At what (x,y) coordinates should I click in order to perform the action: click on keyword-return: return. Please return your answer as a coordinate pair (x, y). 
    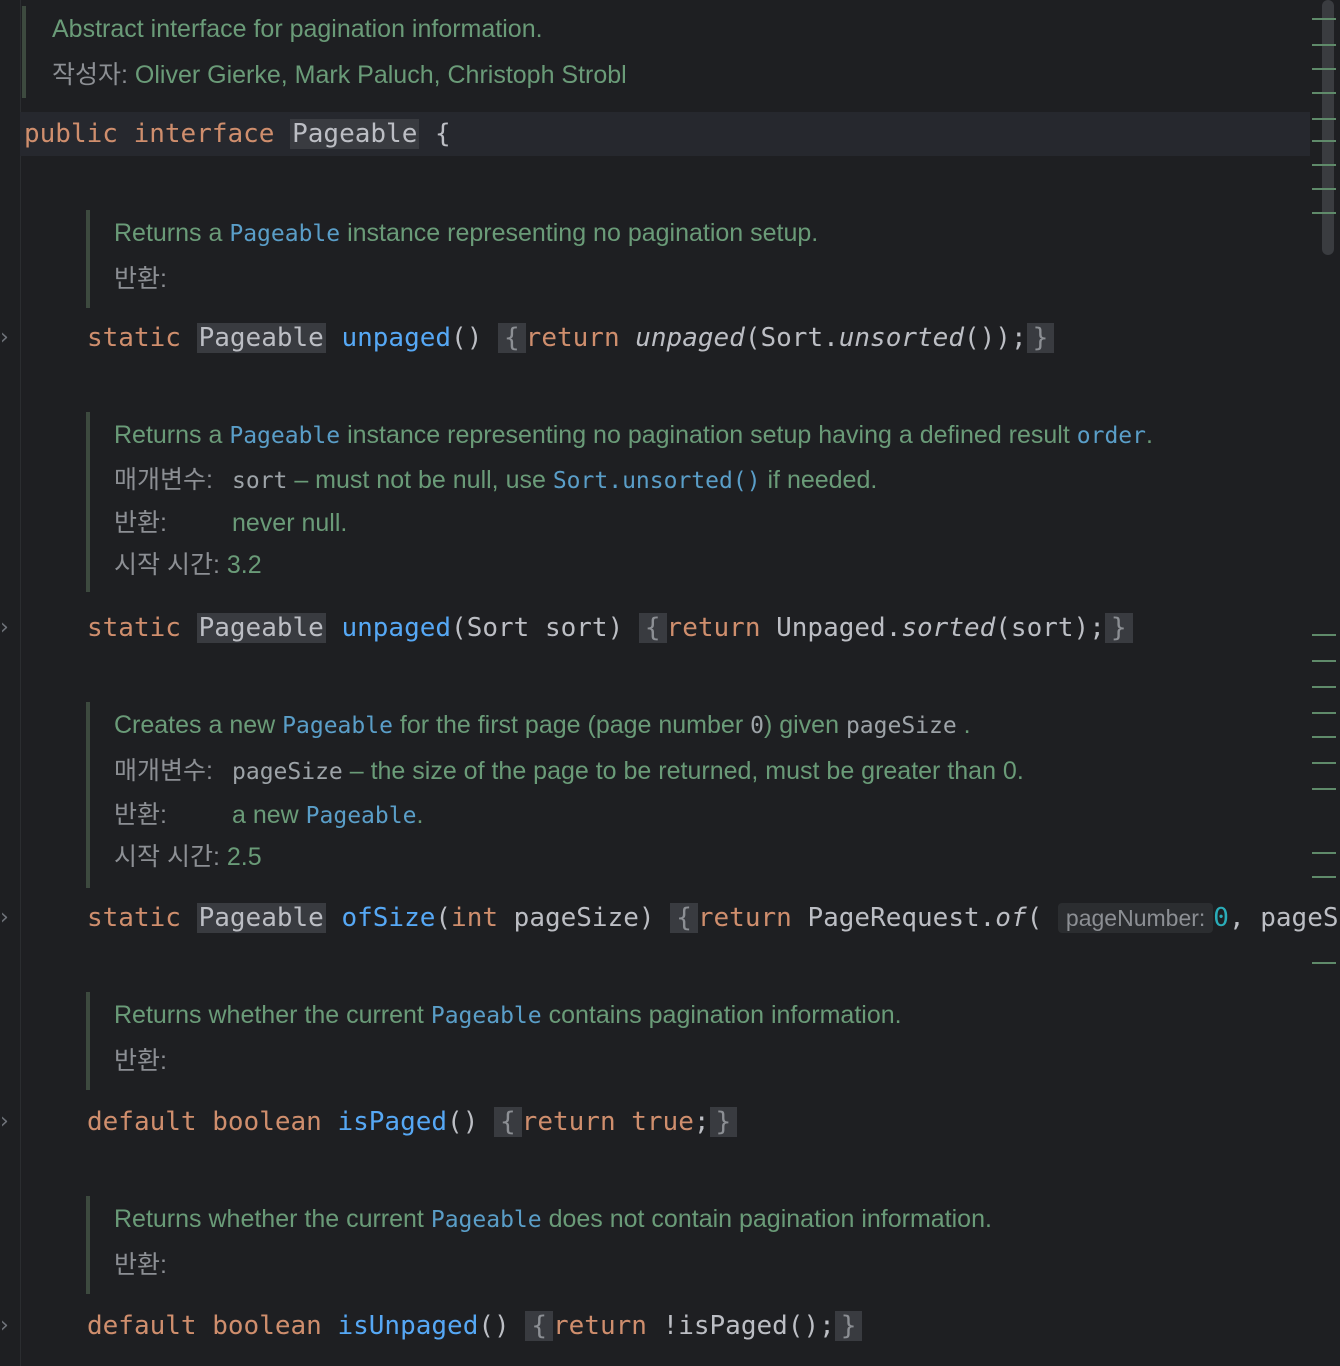
    Looking at the image, I should click on (572, 338).